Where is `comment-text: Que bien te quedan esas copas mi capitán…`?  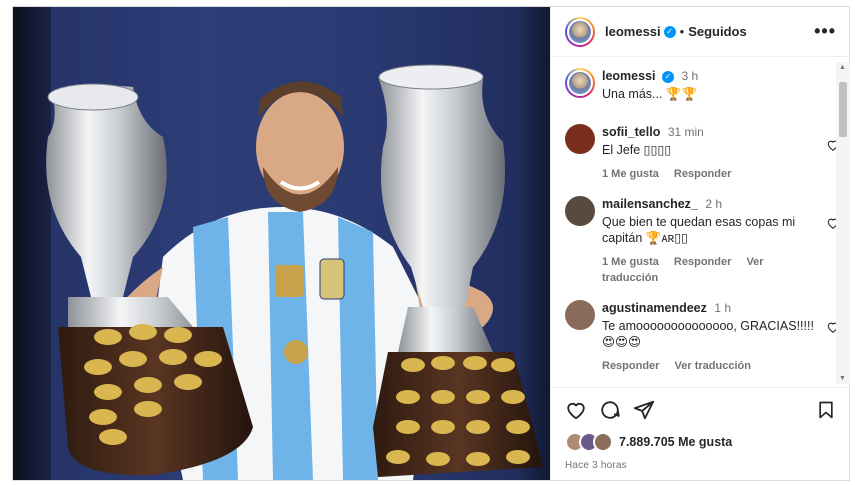 comment-text: Que bien te quedan esas copas mi capitán… is located at coordinates (699, 230).